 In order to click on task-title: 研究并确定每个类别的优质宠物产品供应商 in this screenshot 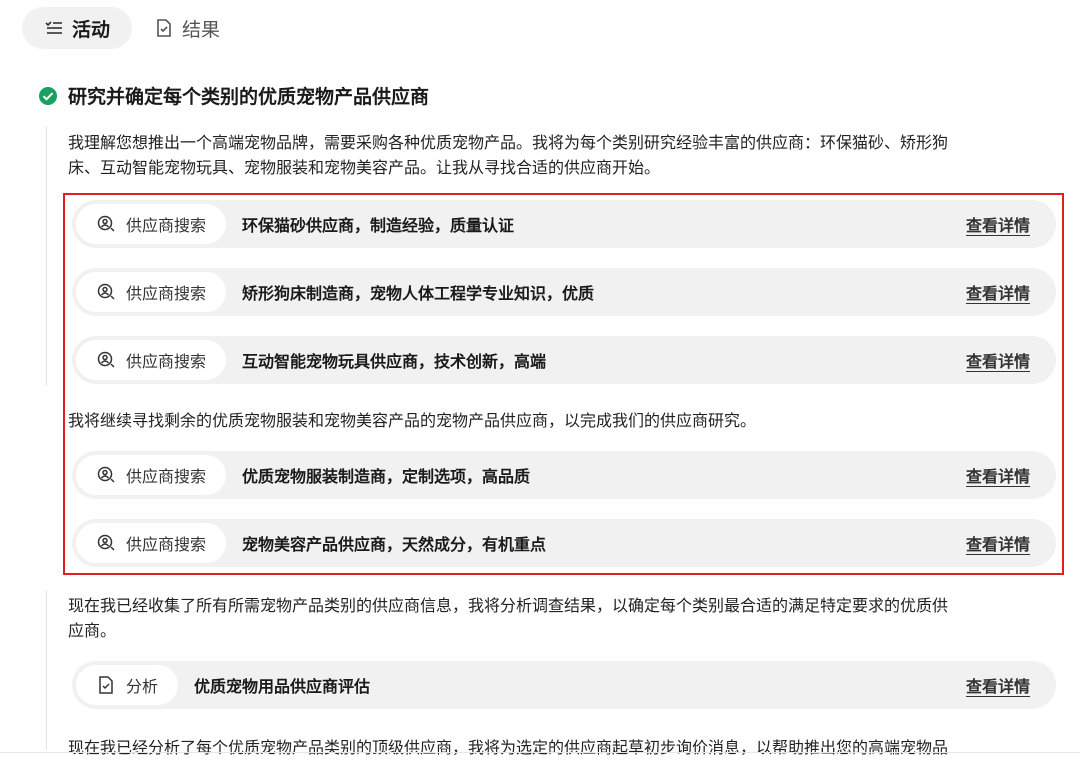, I will do `click(249, 97)`.